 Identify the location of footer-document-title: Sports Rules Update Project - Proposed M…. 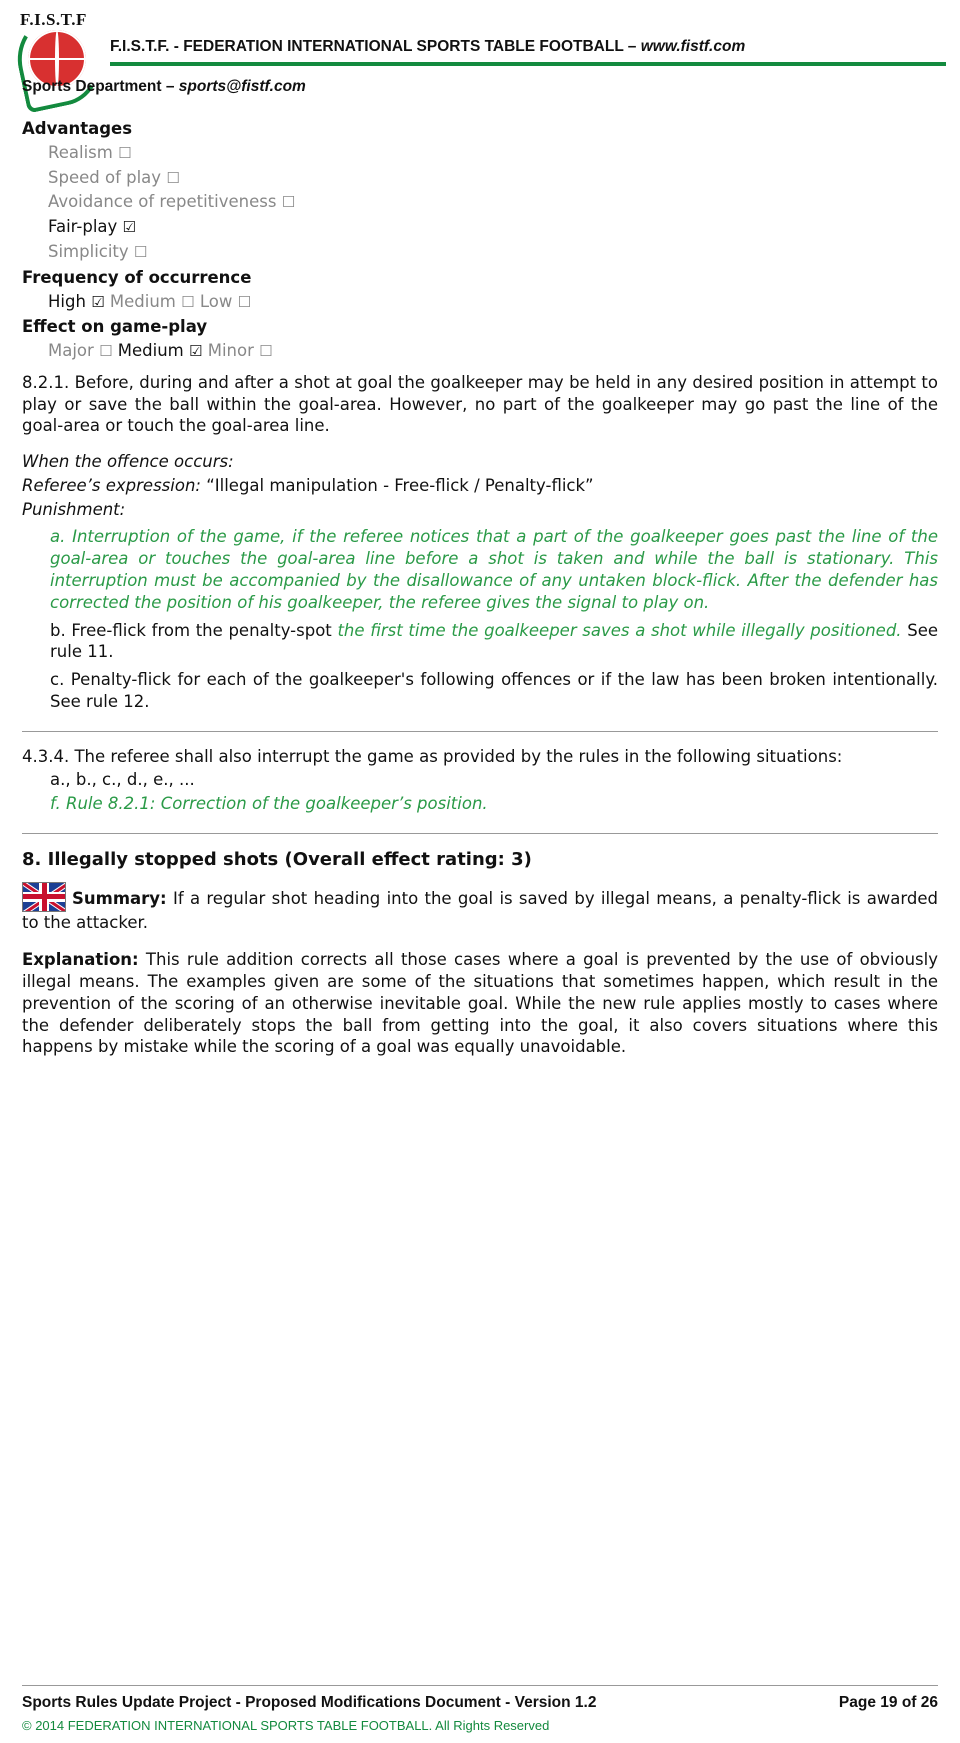
(309, 1702).